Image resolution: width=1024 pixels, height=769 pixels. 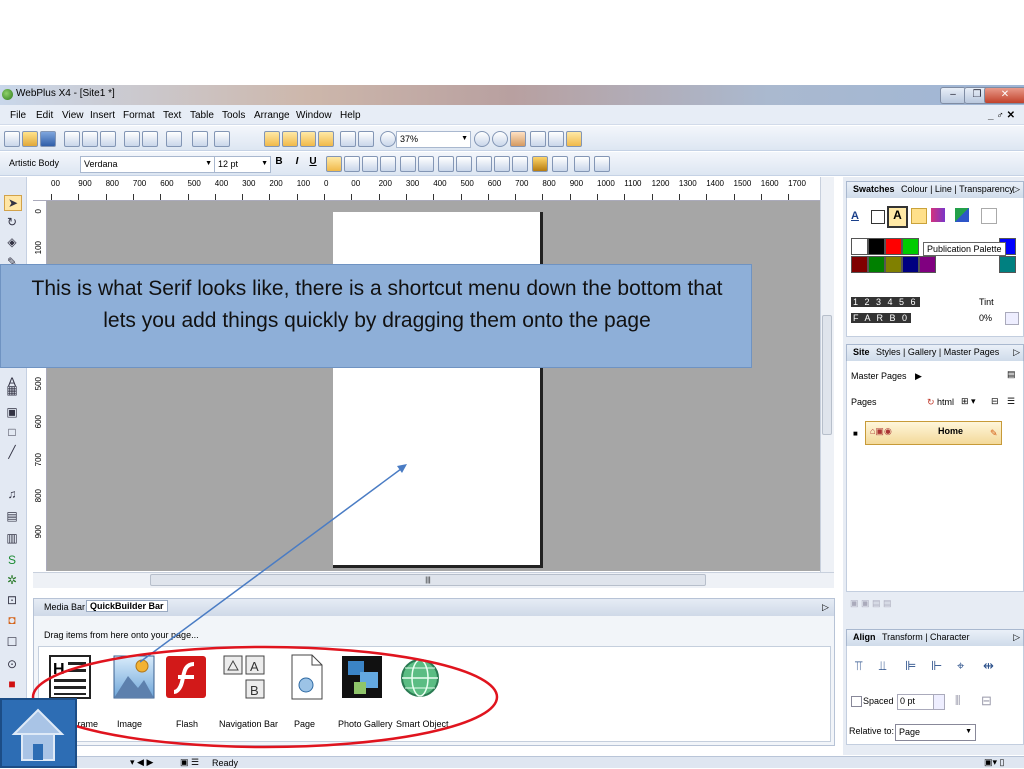 I want to click on home-button, so click(x=38, y=733).